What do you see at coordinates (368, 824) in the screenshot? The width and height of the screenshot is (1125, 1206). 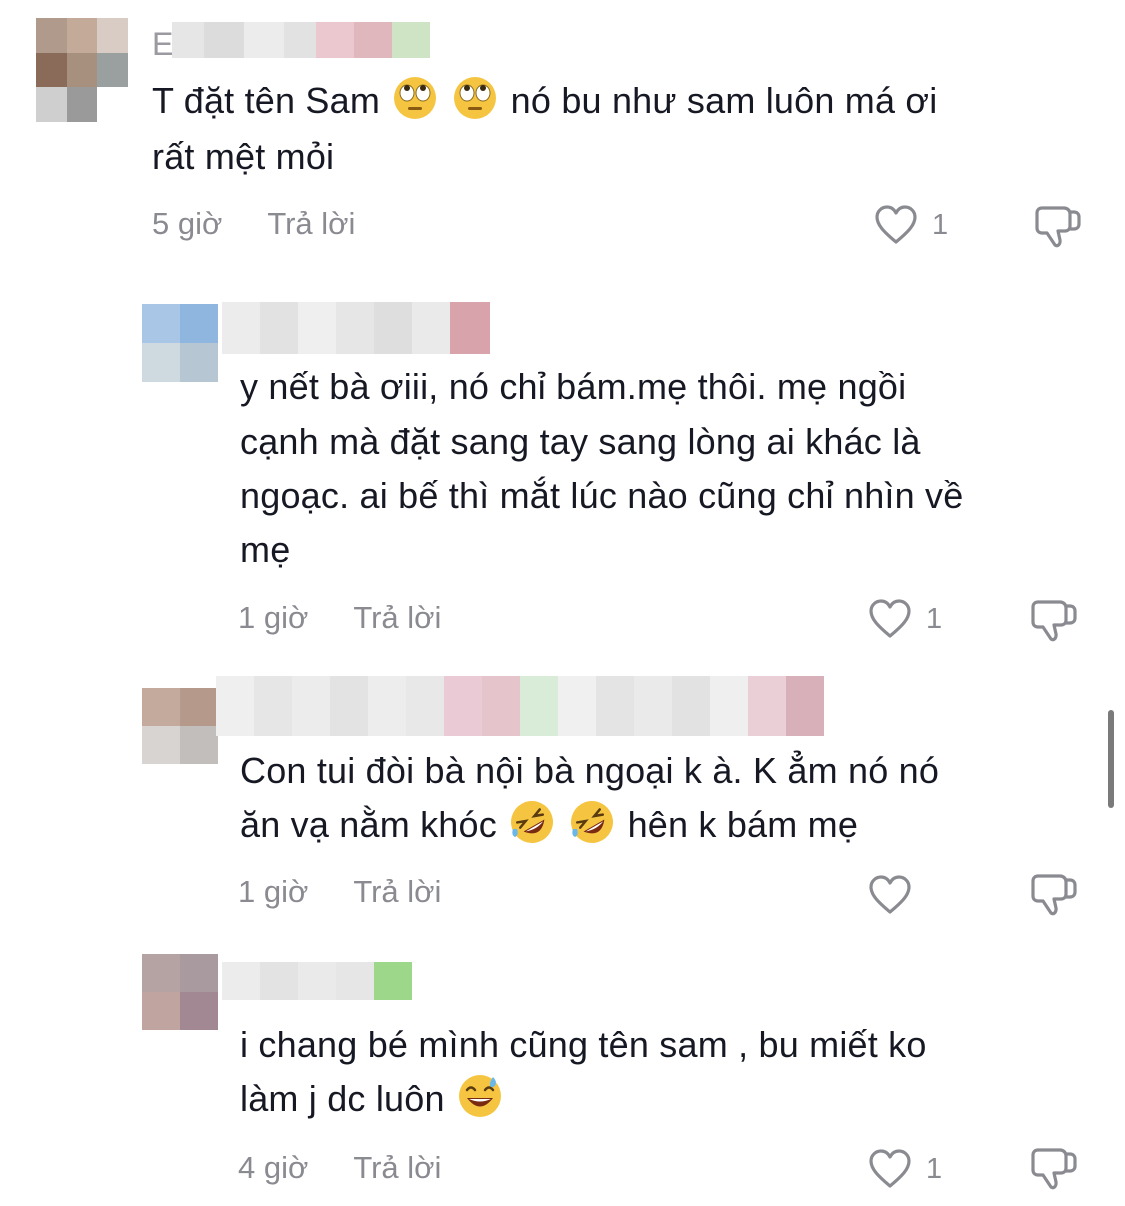 I see `comment-text-part: ăn vạ nằm khóc` at bounding box center [368, 824].